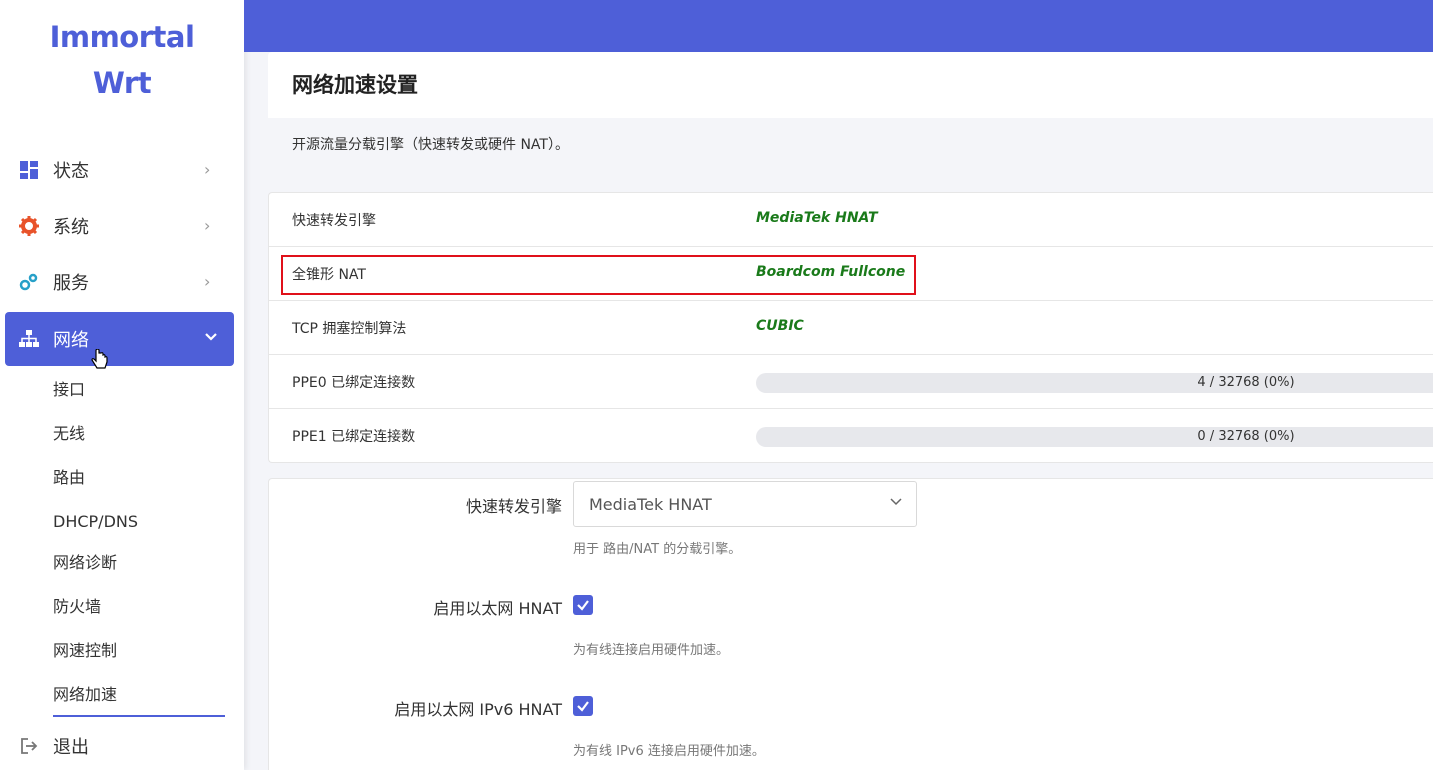 This screenshot has height=770, width=1433. What do you see at coordinates (354, 437) in the screenshot?
I see `status-label: PPE1 已绑定连接数` at bounding box center [354, 437].